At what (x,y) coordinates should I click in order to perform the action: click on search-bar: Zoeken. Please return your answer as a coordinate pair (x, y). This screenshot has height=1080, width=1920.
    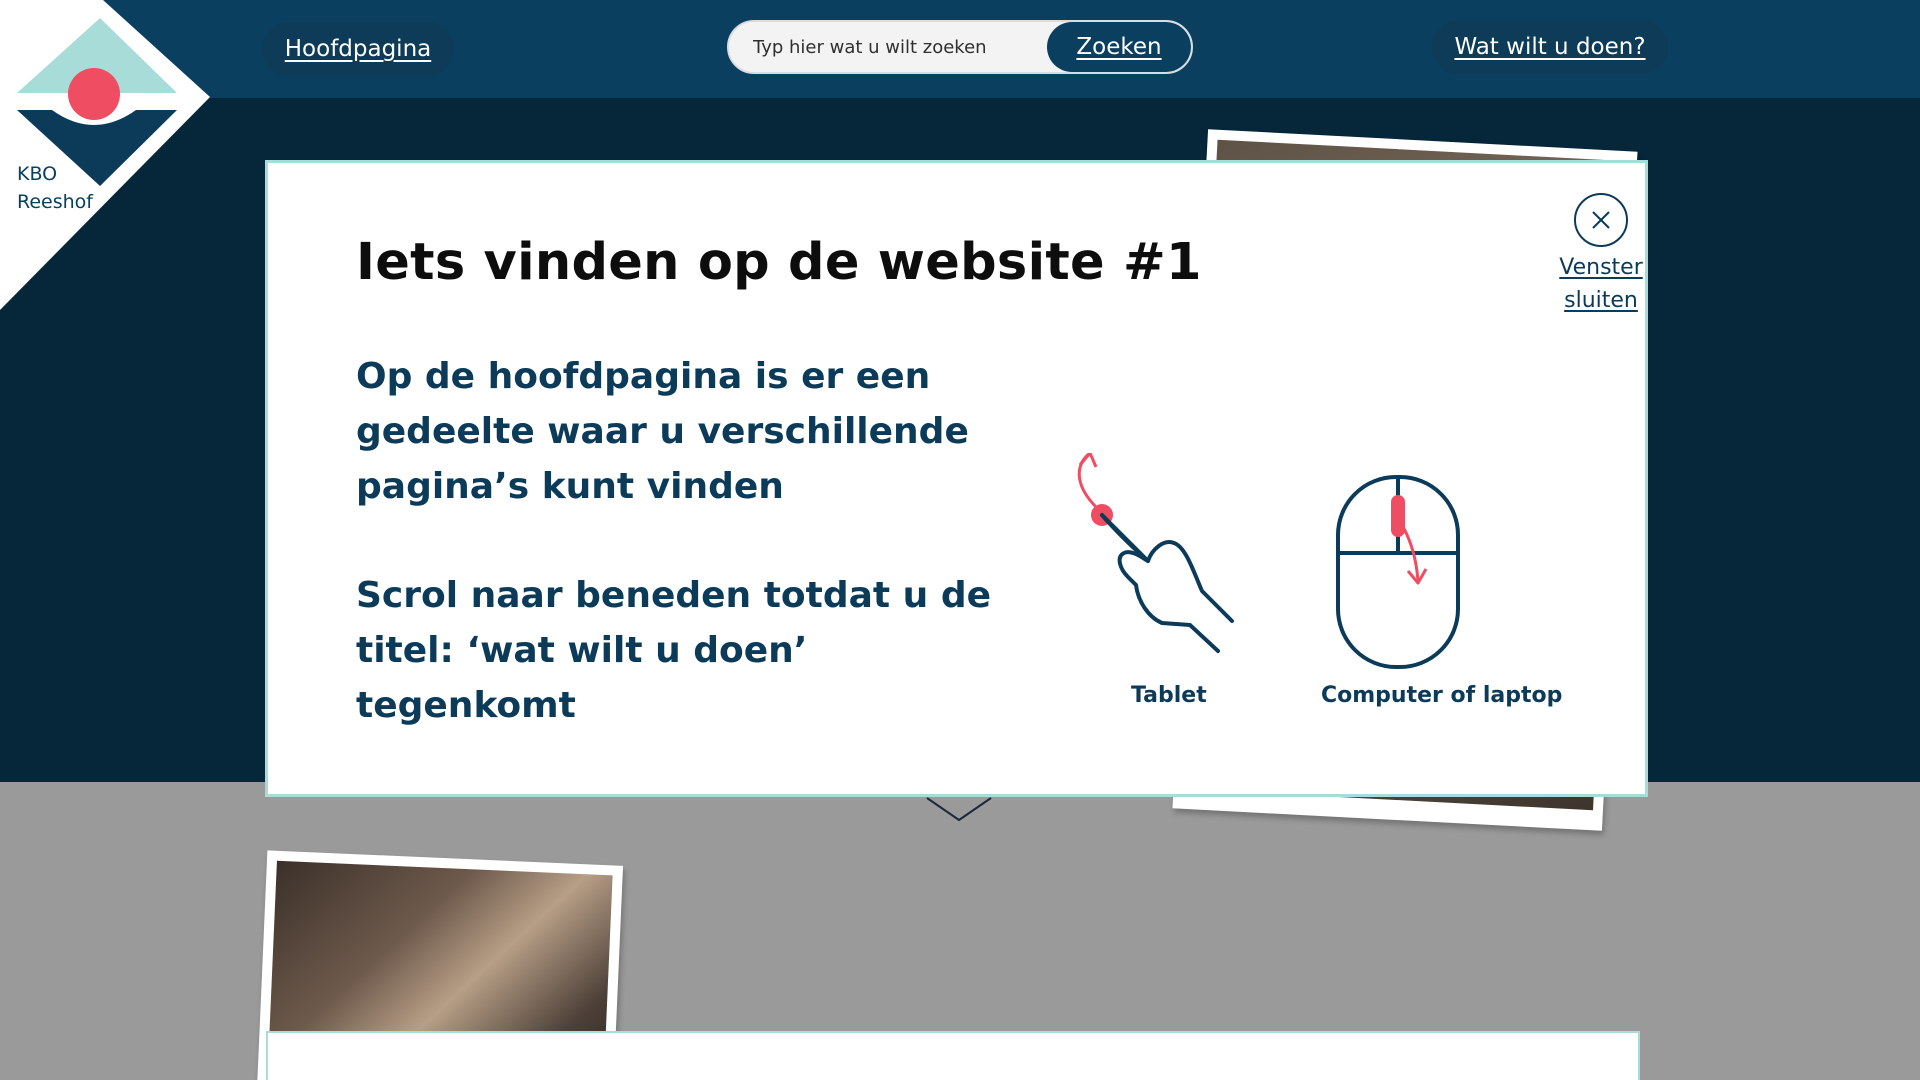
    Looking at the image, I should click on (960, 47).